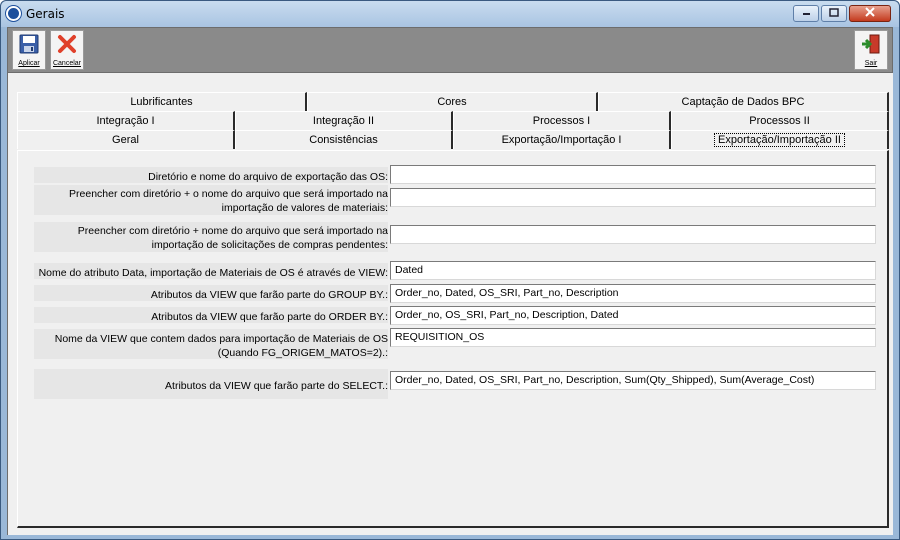  What do you see at coordinates (743, 101) in the screenshot?
I see `tab-captacao-dados-bpc: Captação de Dados BPC` at bounding box center [743, 101].